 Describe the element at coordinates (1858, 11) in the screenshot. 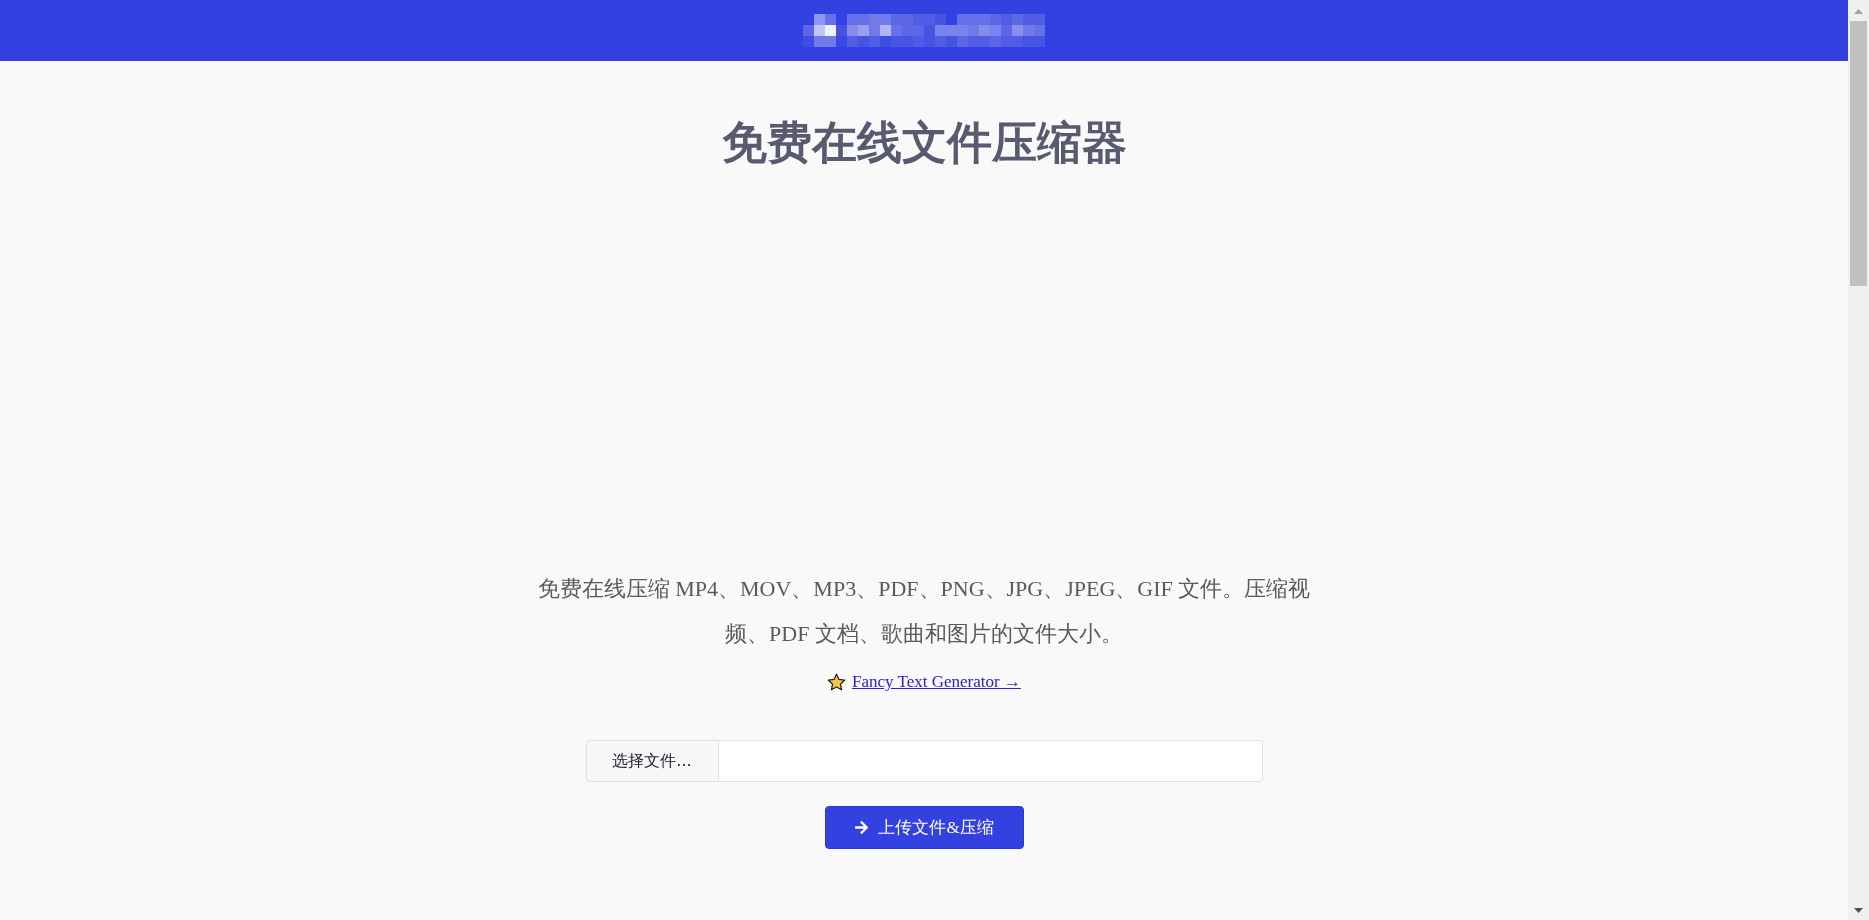

I see `up-arrow-icon` at that location.